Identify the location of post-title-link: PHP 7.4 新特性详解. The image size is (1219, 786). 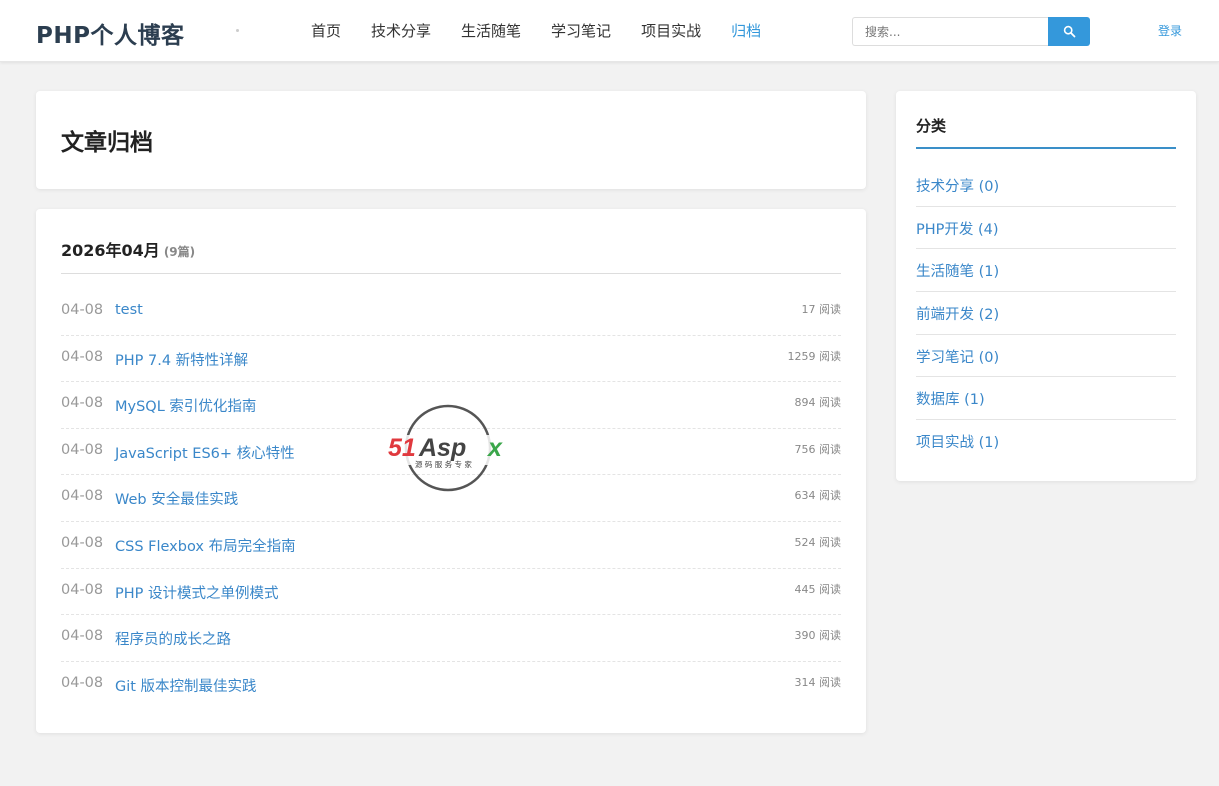
(181, 359).